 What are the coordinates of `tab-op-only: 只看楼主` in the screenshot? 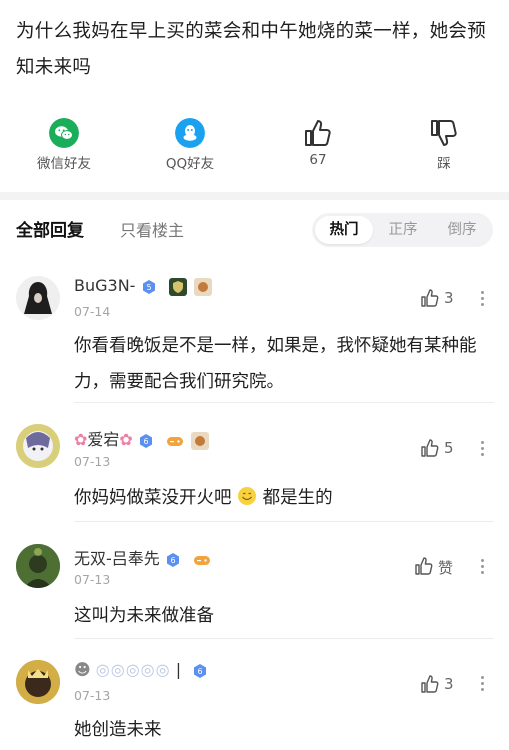 It's located at (152, 229).